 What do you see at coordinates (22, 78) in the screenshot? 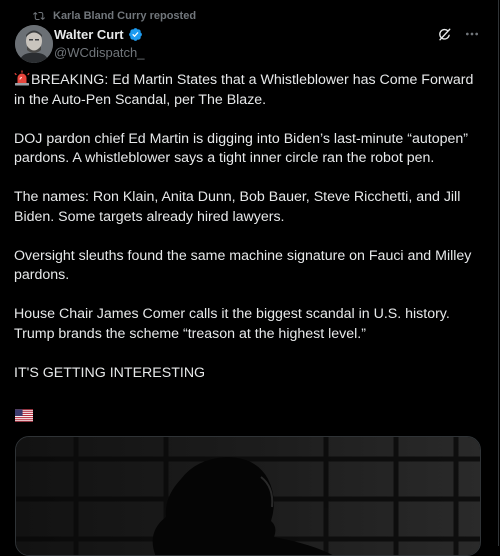
I see `rotating-light-icon` at bounding box center [22, 78].